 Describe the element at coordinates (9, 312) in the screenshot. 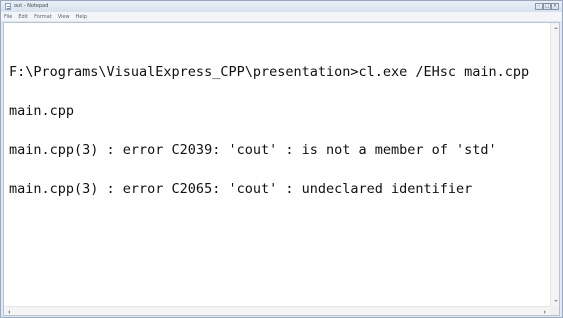

I see `chevron-left-icon` at that location.